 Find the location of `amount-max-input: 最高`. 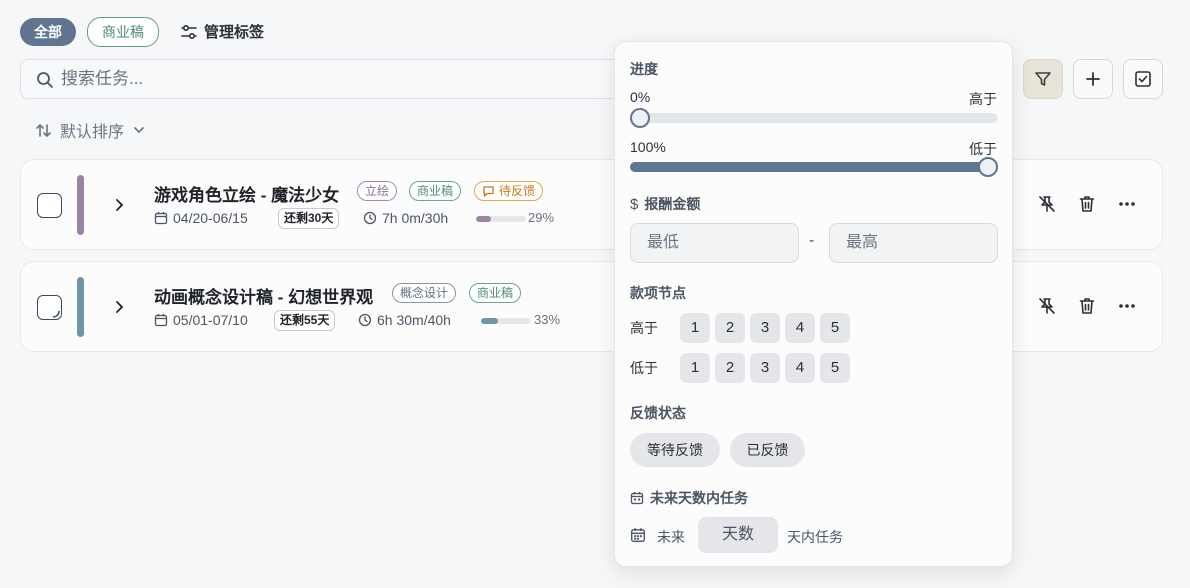

amount-max-input: 最高 is located at coordinates (913, 243).